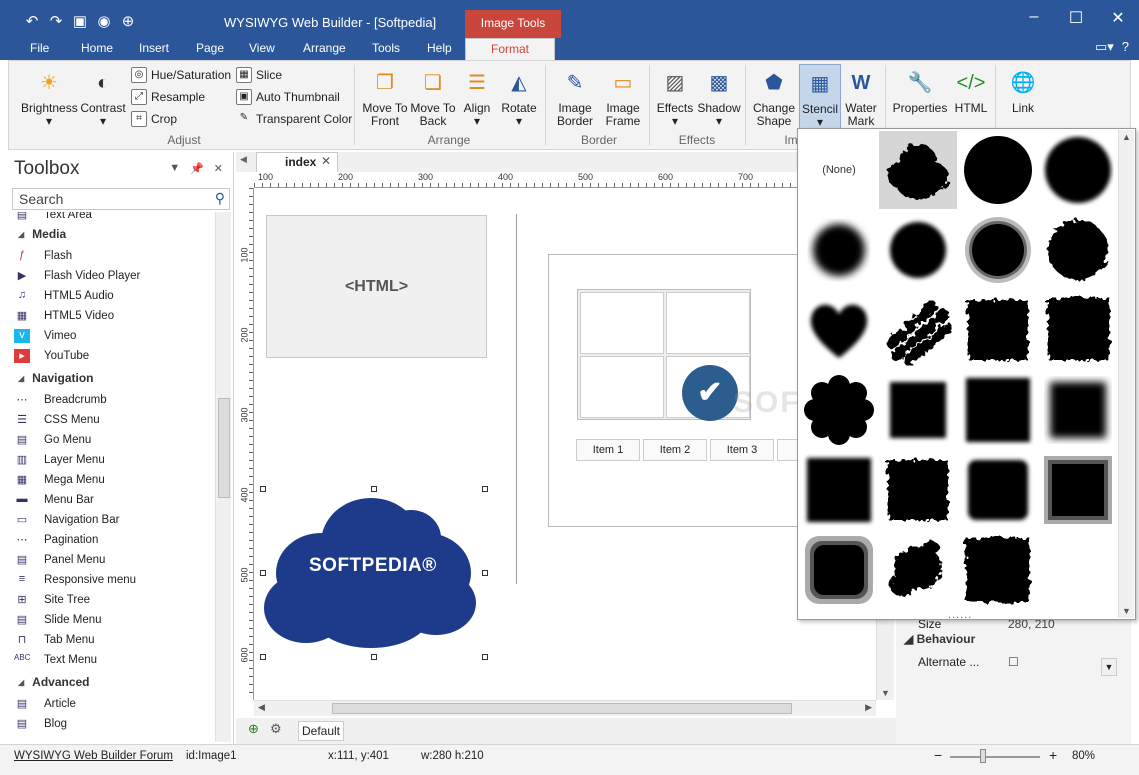 The width and height of the screenshot is (1139, 775). What do you see at coordinates (839, 250) in the screenshot?
I see `stencil-soft-circle` at bounding box center [839, 250].